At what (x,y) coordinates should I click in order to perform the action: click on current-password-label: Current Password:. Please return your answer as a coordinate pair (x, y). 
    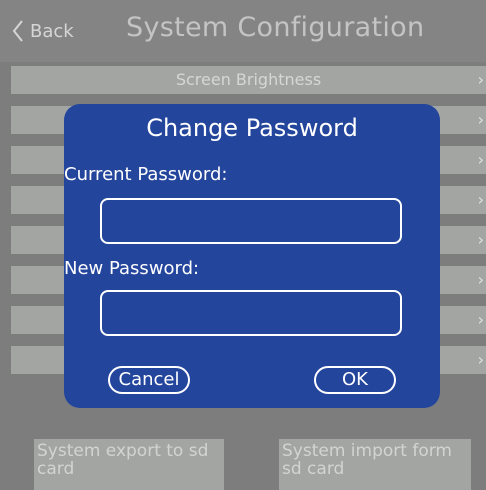
    Looking at the image, I should click on (146, 174).